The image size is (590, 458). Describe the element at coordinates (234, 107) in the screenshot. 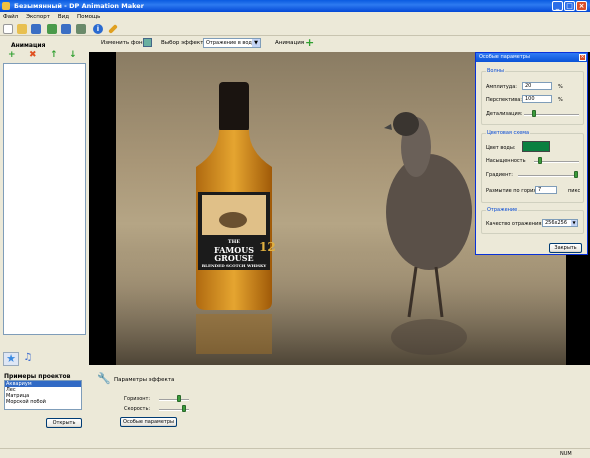

I see `bottle-cap` at that location.